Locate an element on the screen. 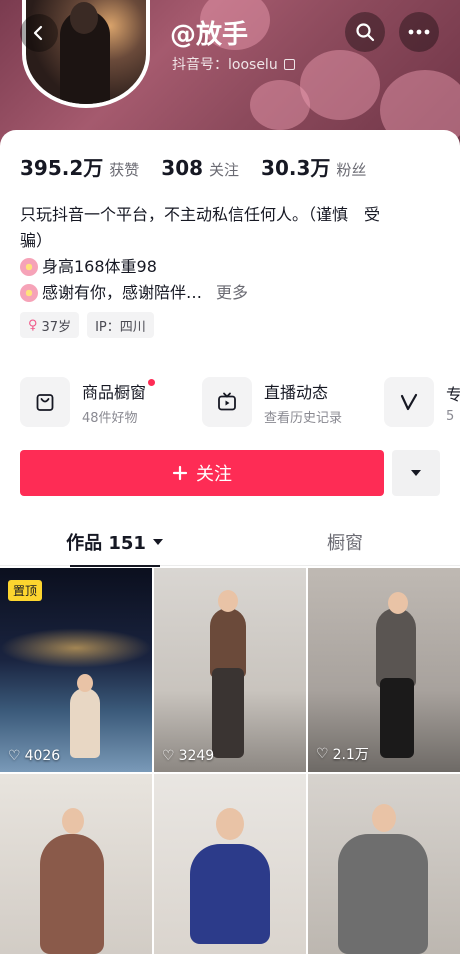 Image resolution: width=460 pixels, height=954 pixels. stat-label: 关注 is located at coordinates (224, 170).